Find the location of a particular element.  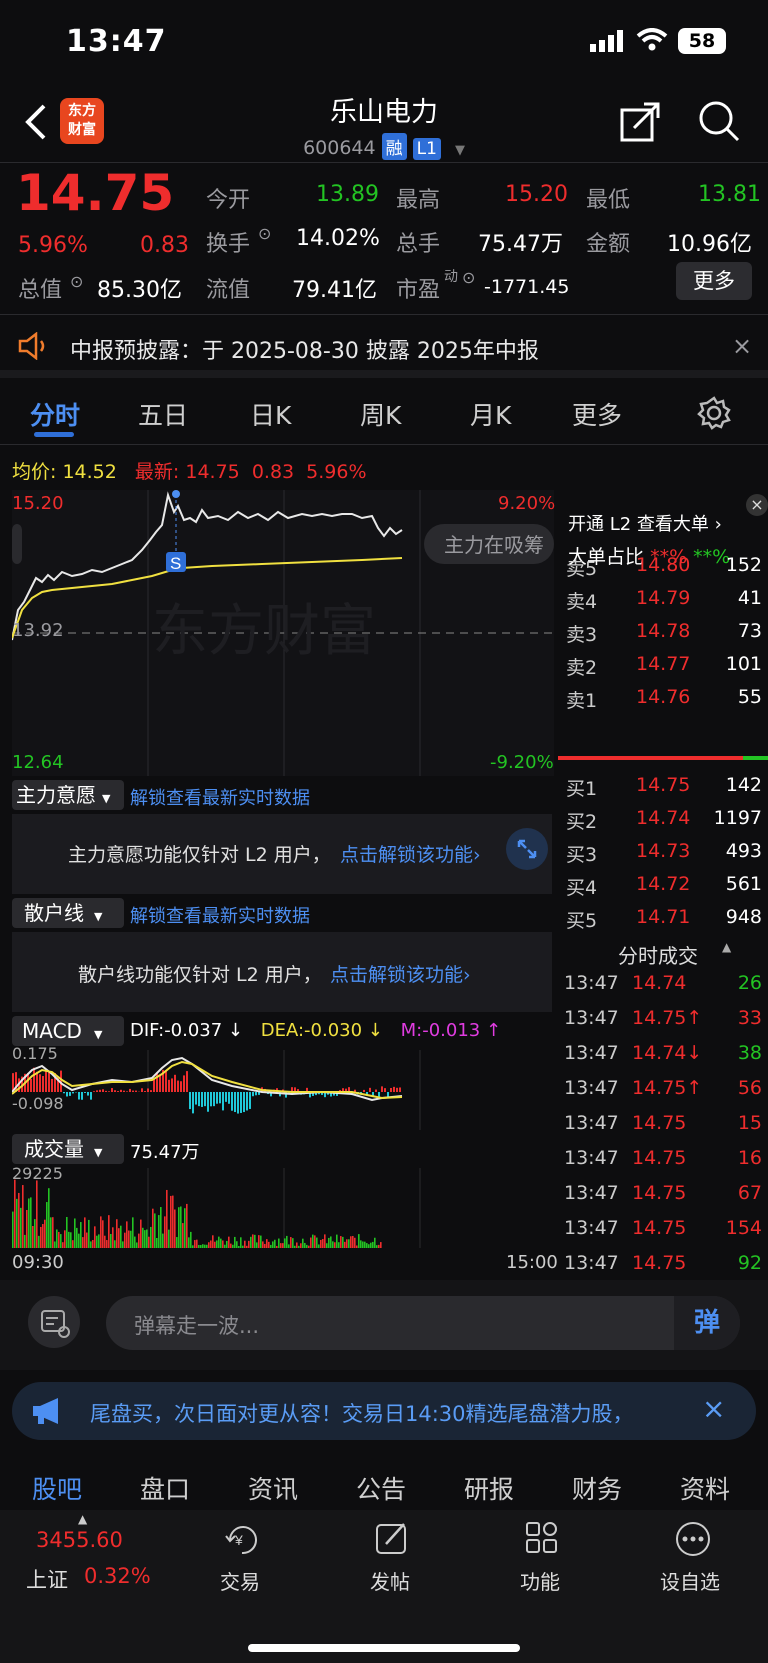

function-icon is located at coordinates (542, 1540).